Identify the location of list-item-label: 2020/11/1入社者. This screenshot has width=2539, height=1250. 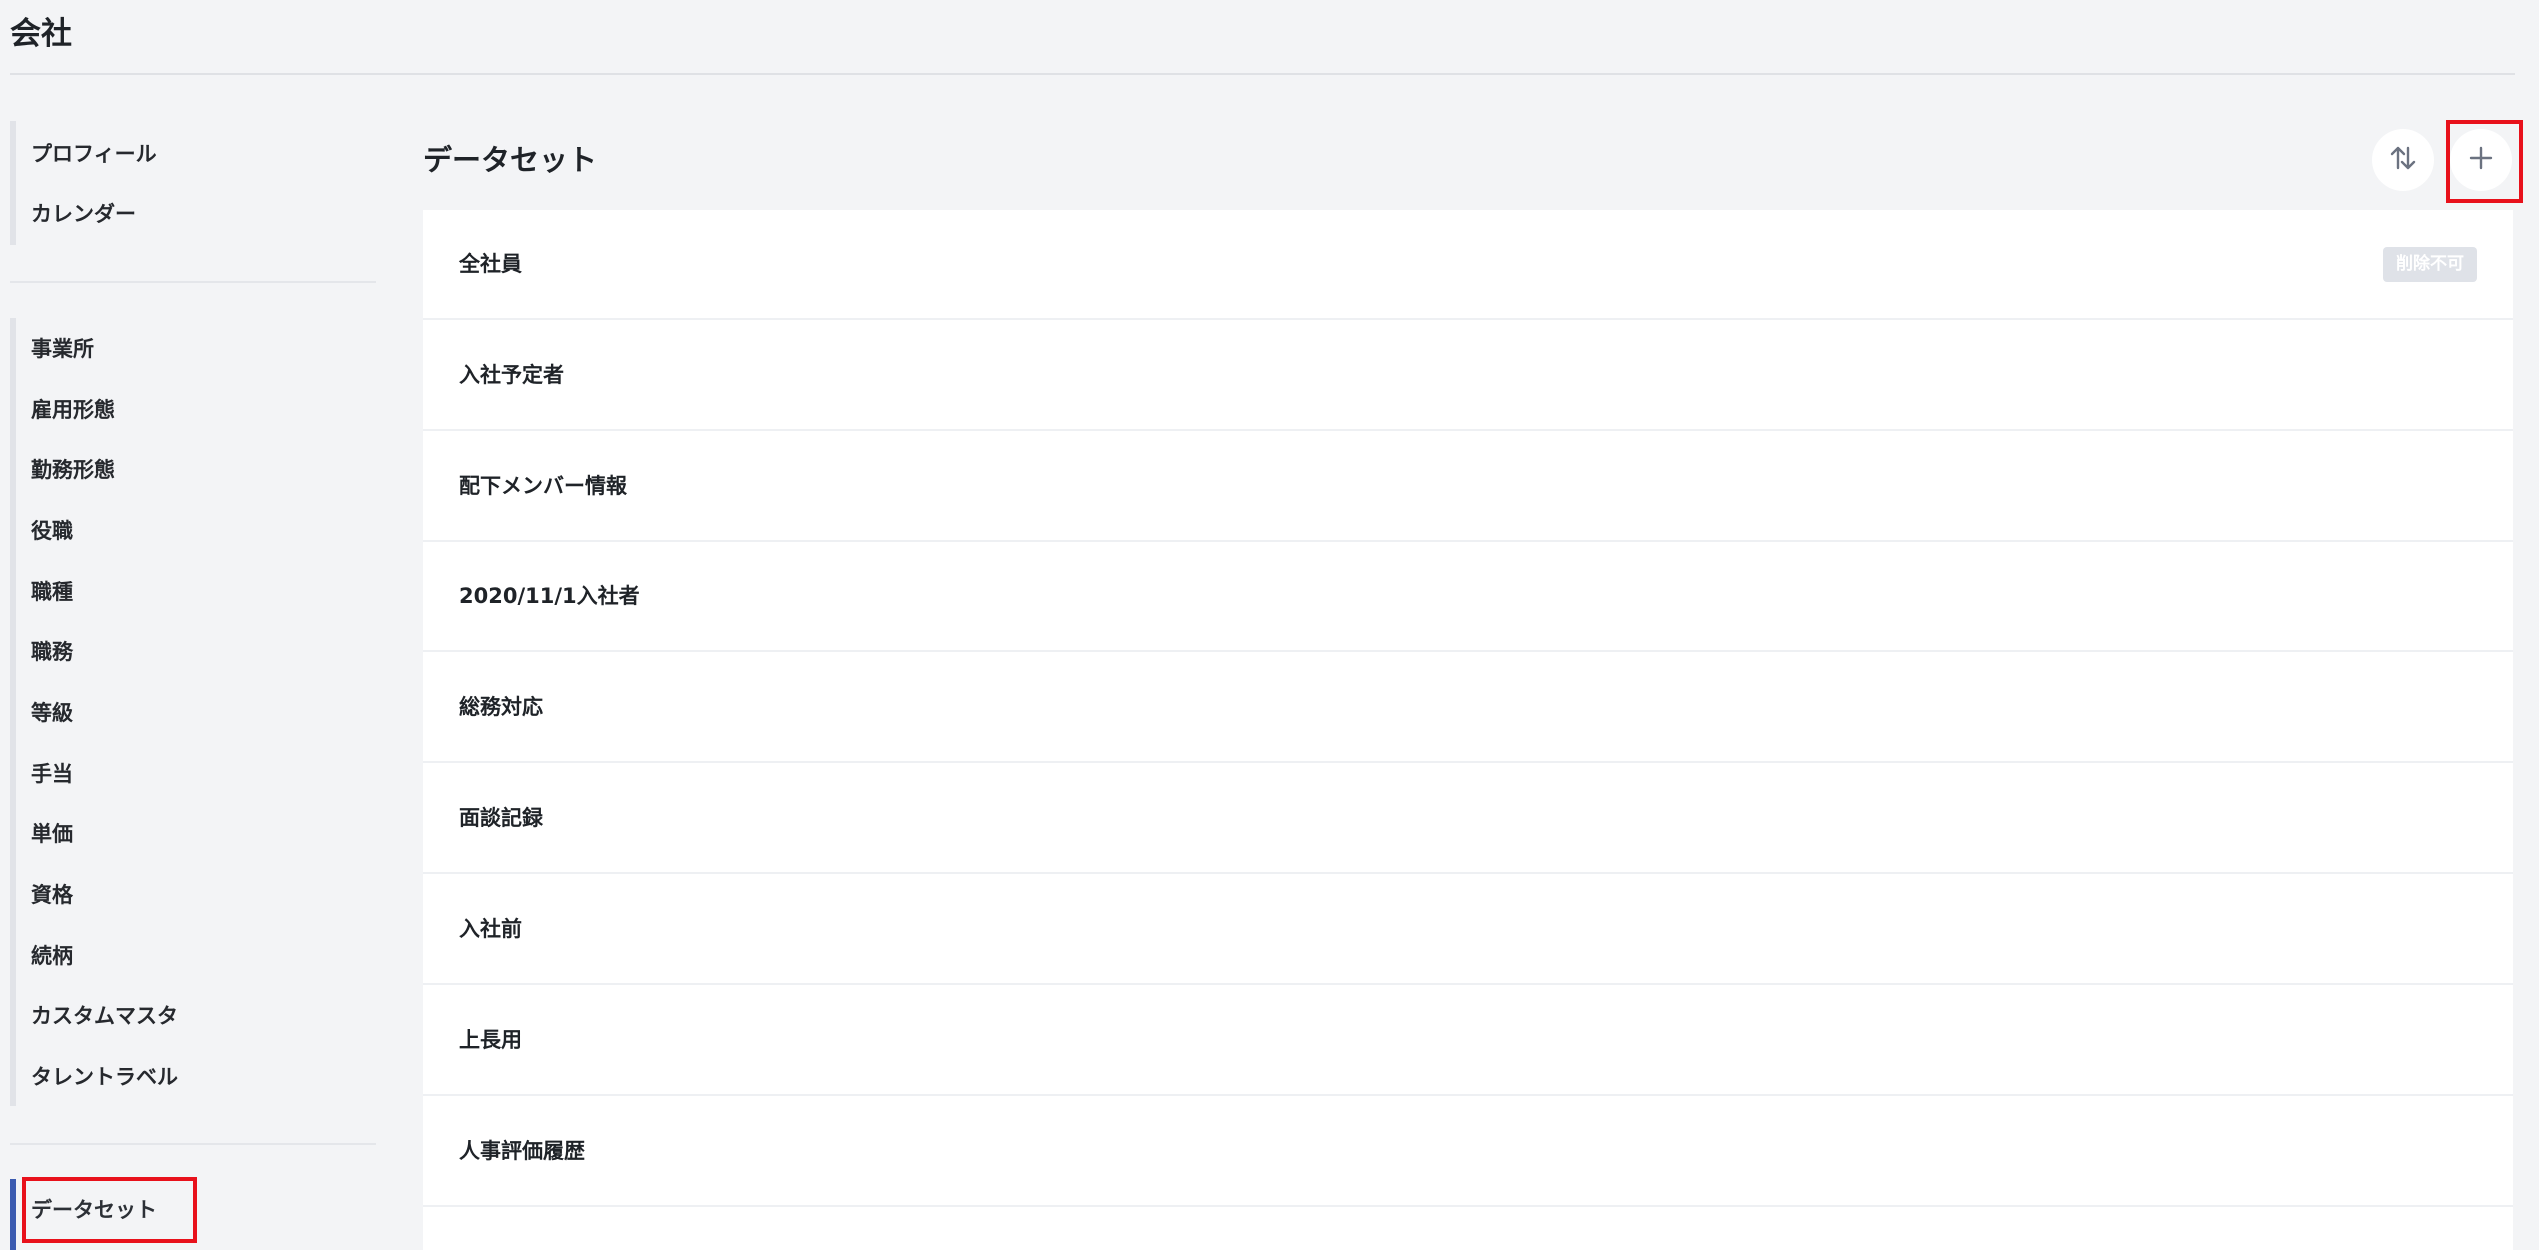
(549, 596).